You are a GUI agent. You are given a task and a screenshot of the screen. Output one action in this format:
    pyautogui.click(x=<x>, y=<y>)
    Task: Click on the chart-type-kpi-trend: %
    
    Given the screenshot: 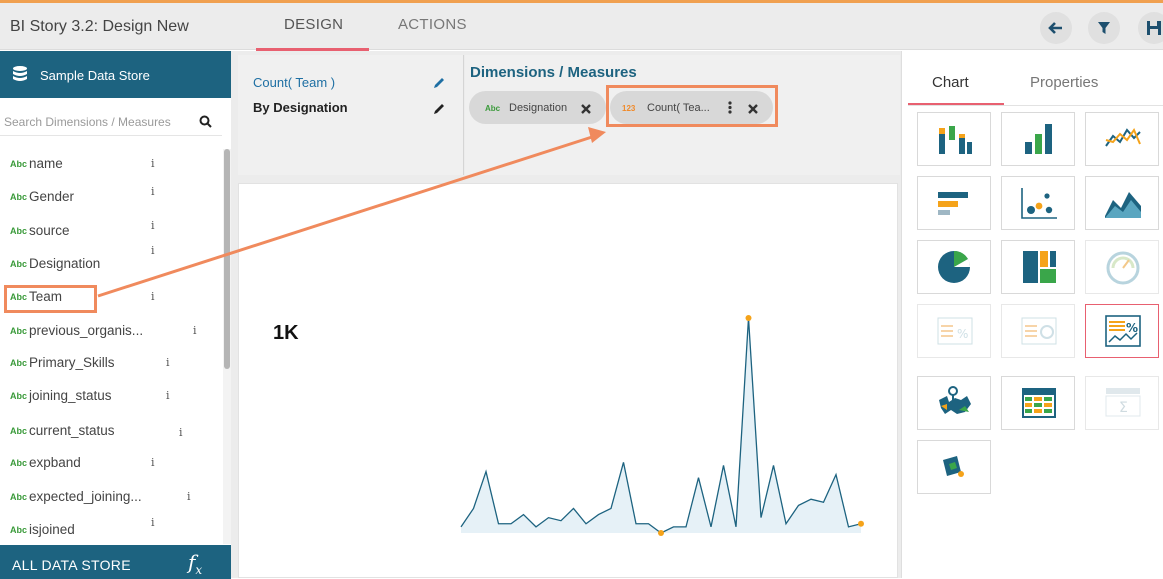 What is the action you would take?
    pyautogui.click(x=1122, y=331)
    